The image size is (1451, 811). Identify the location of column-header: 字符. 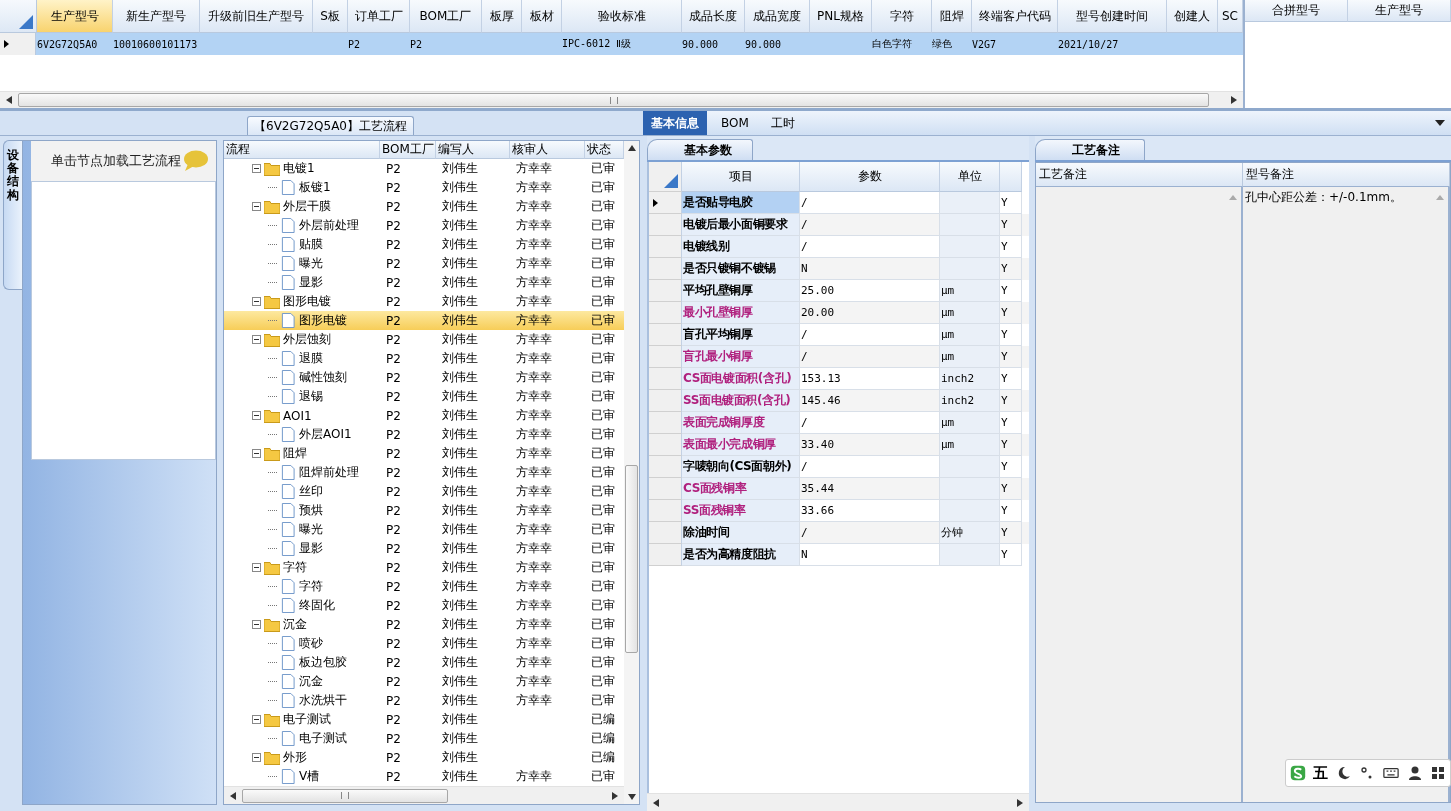
(902, 16).